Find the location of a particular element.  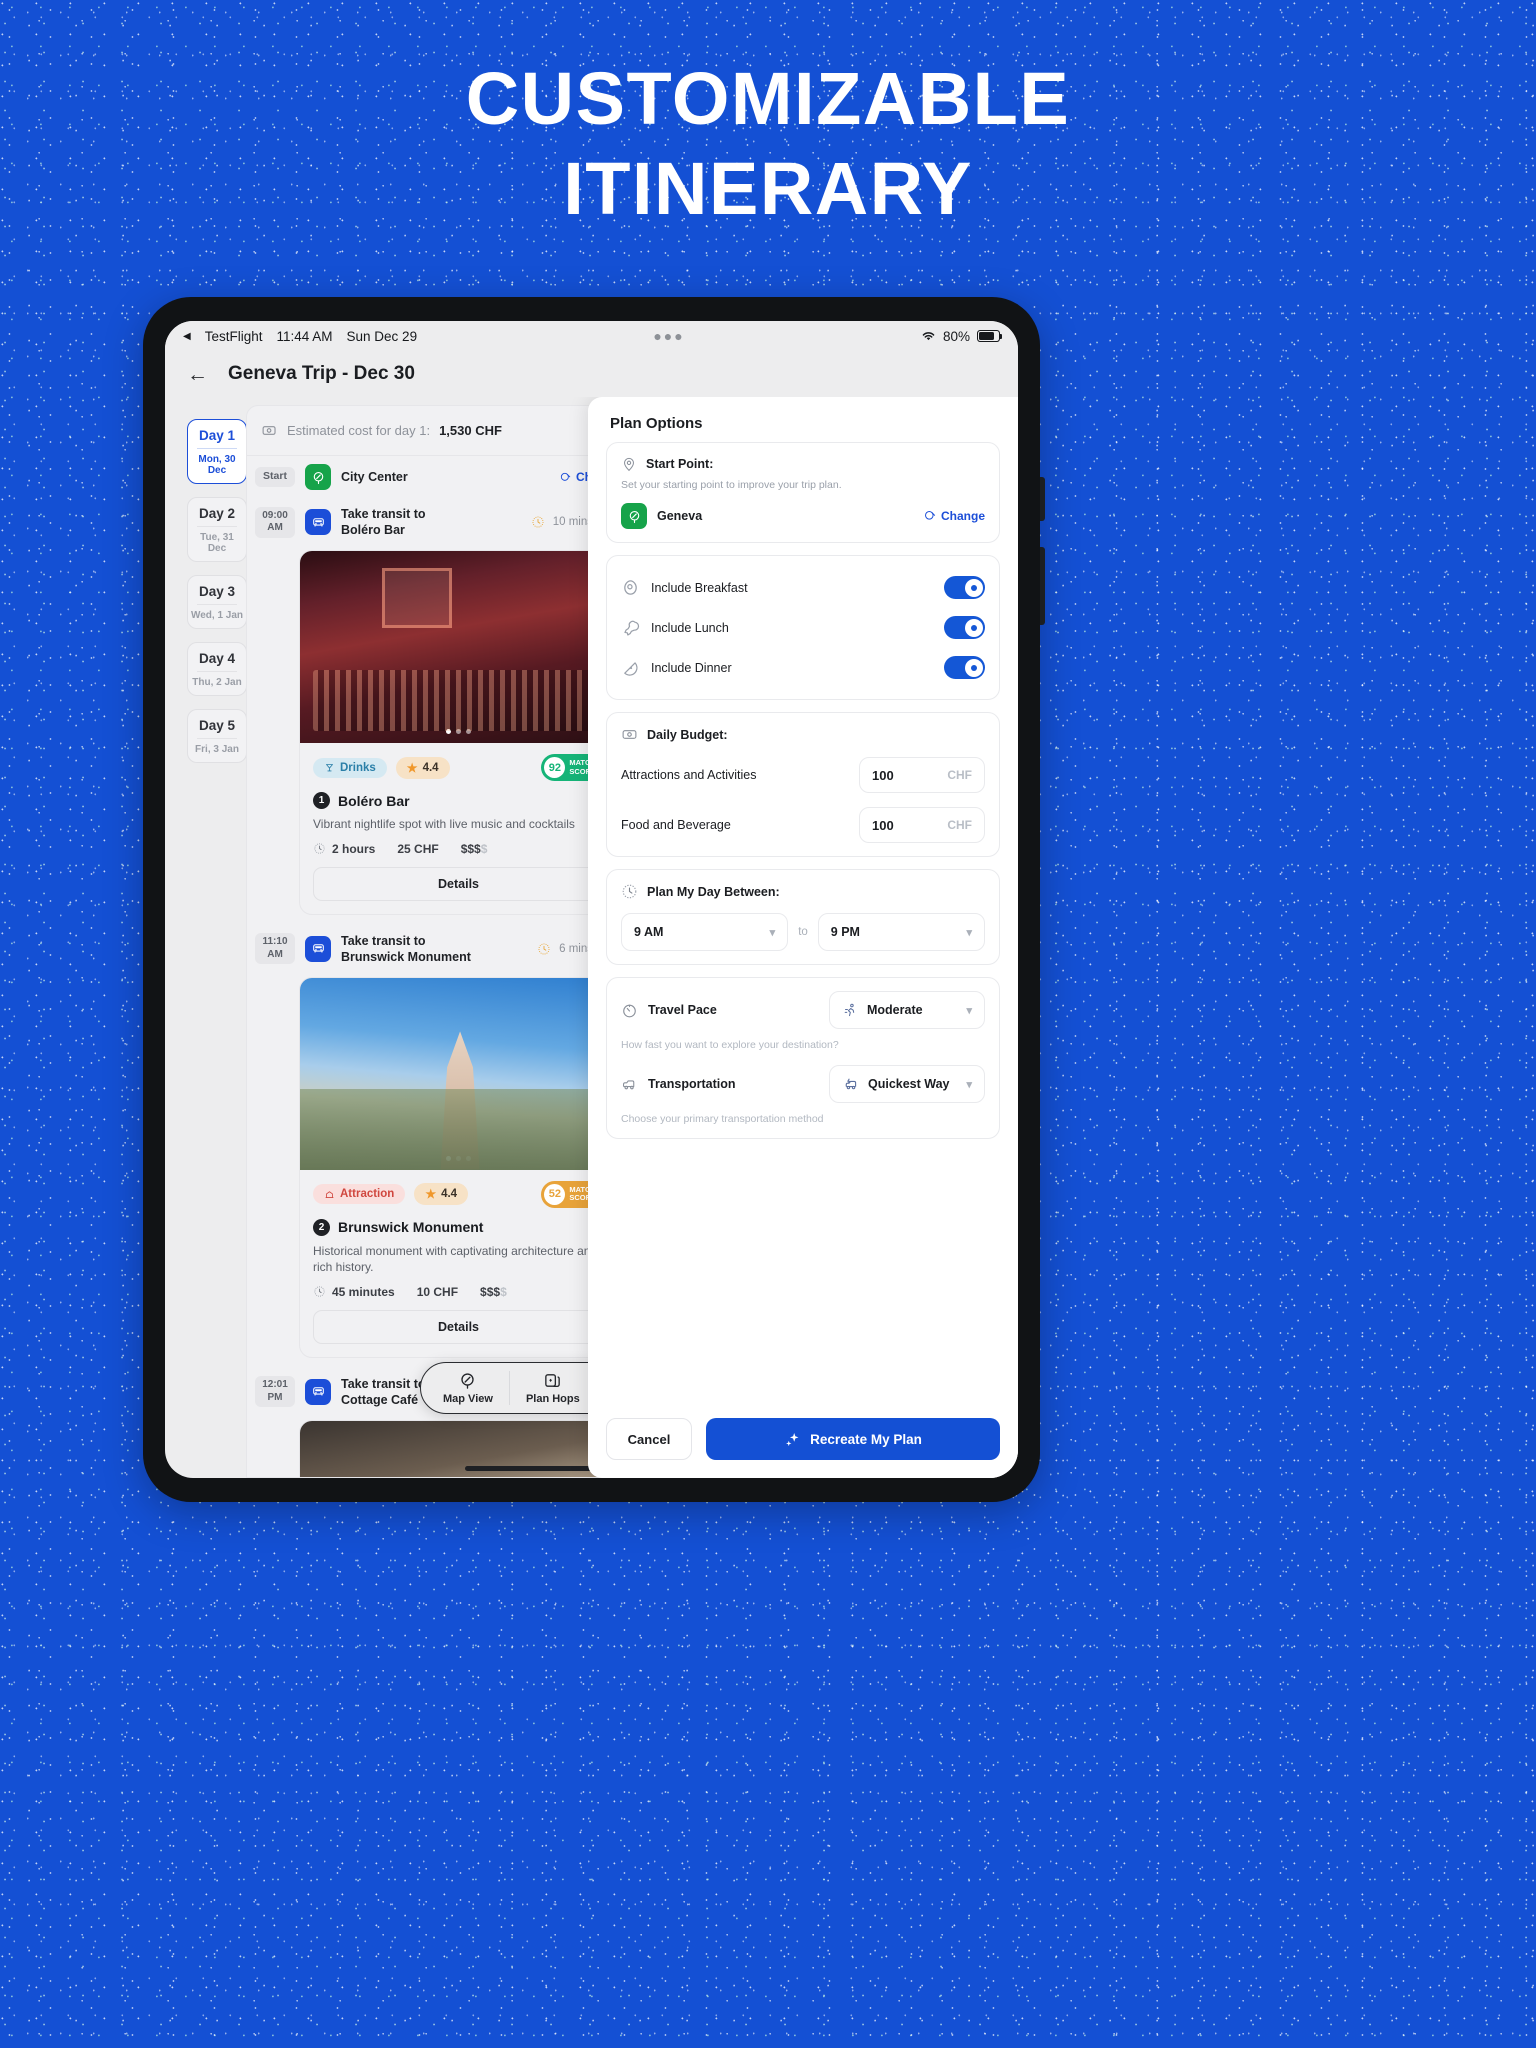

toggle-breakfast is located at coordinates (964, 587).